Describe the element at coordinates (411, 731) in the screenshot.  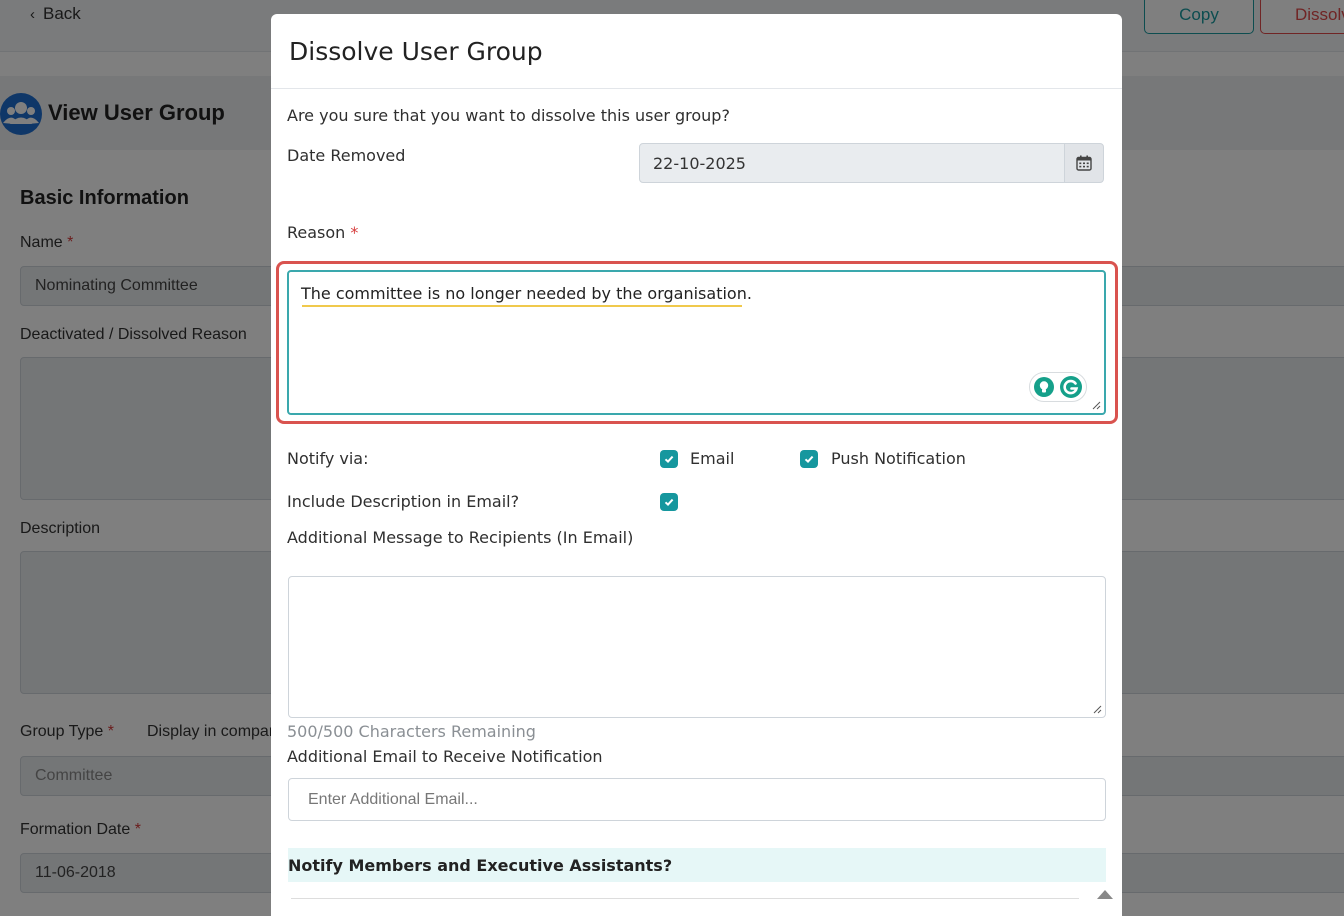
I see `characters-remaining: 500/500 Characters Remaining` at that location.